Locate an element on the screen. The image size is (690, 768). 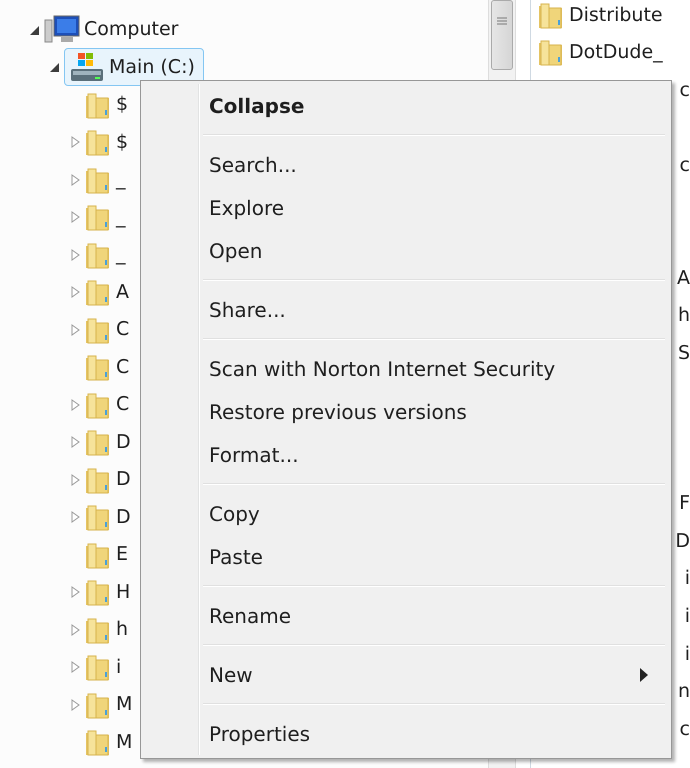
file-name: DotDude_ is located at coordinates (616, 52).